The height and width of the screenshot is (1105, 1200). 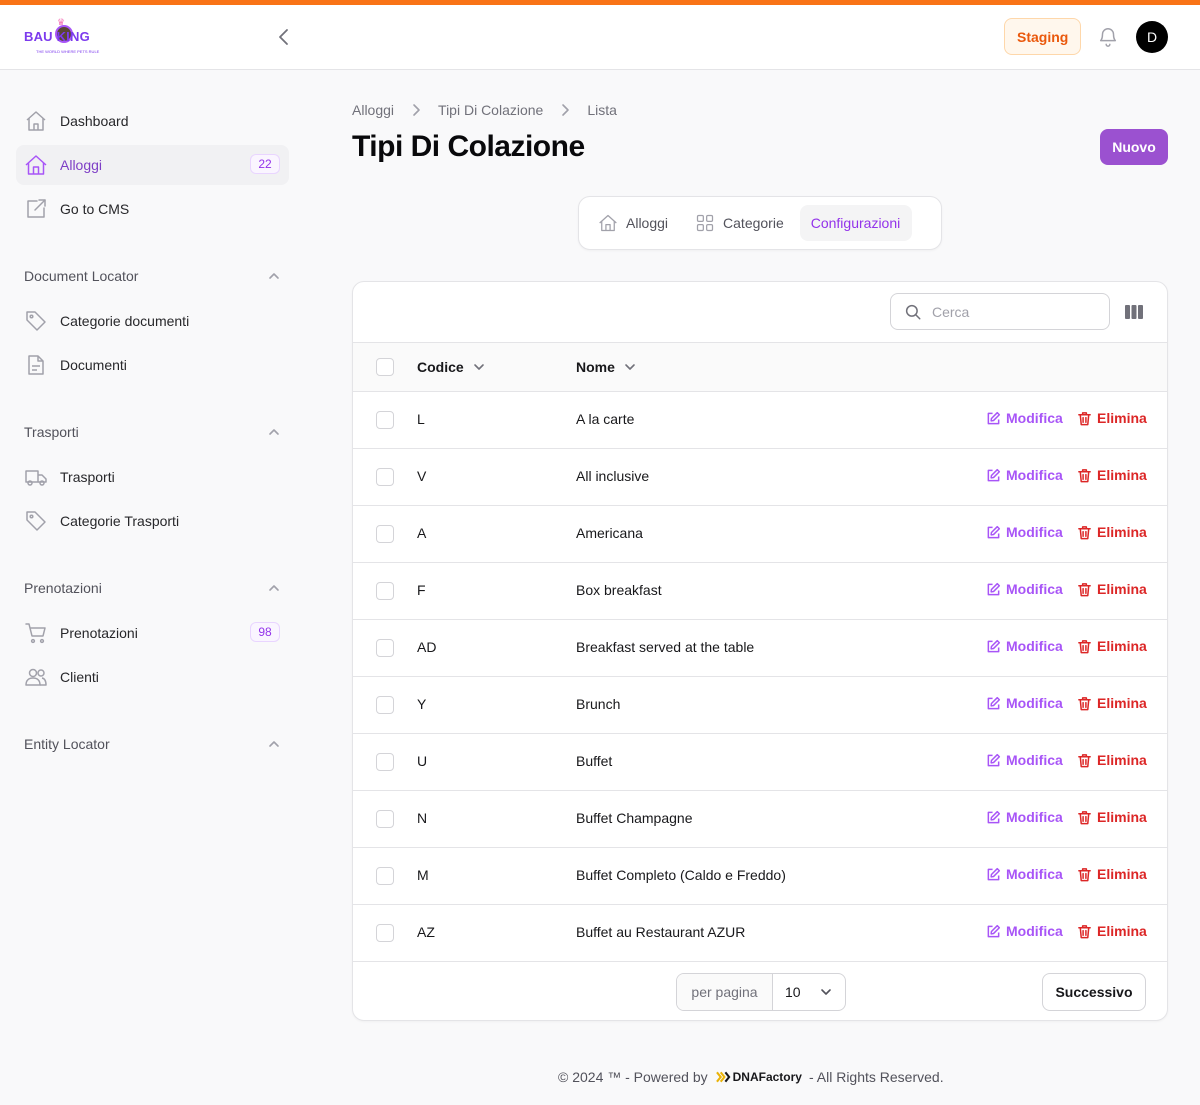 I want to click on breadcrumb-item: Alloggi, so click(x=373, y=110).